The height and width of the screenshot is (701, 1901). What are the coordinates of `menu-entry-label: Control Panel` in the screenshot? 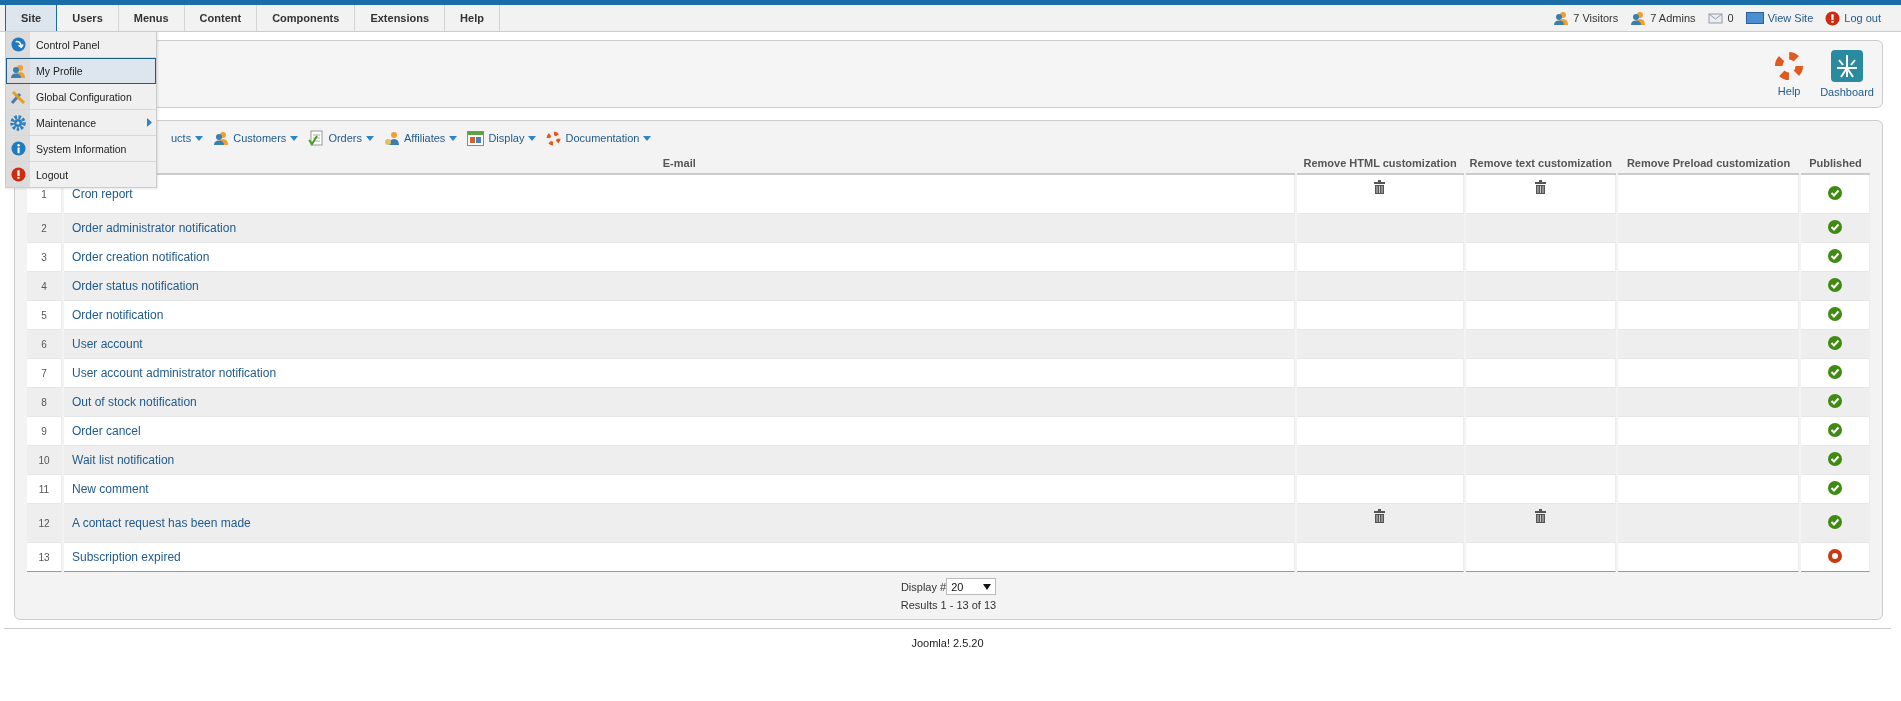 It's located at (68, 44).